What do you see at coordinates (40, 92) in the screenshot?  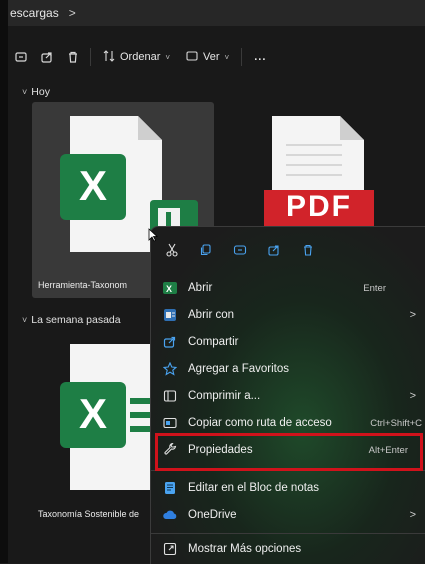 I see `group-label-today: Hoy` at bounding box center [40, 92].